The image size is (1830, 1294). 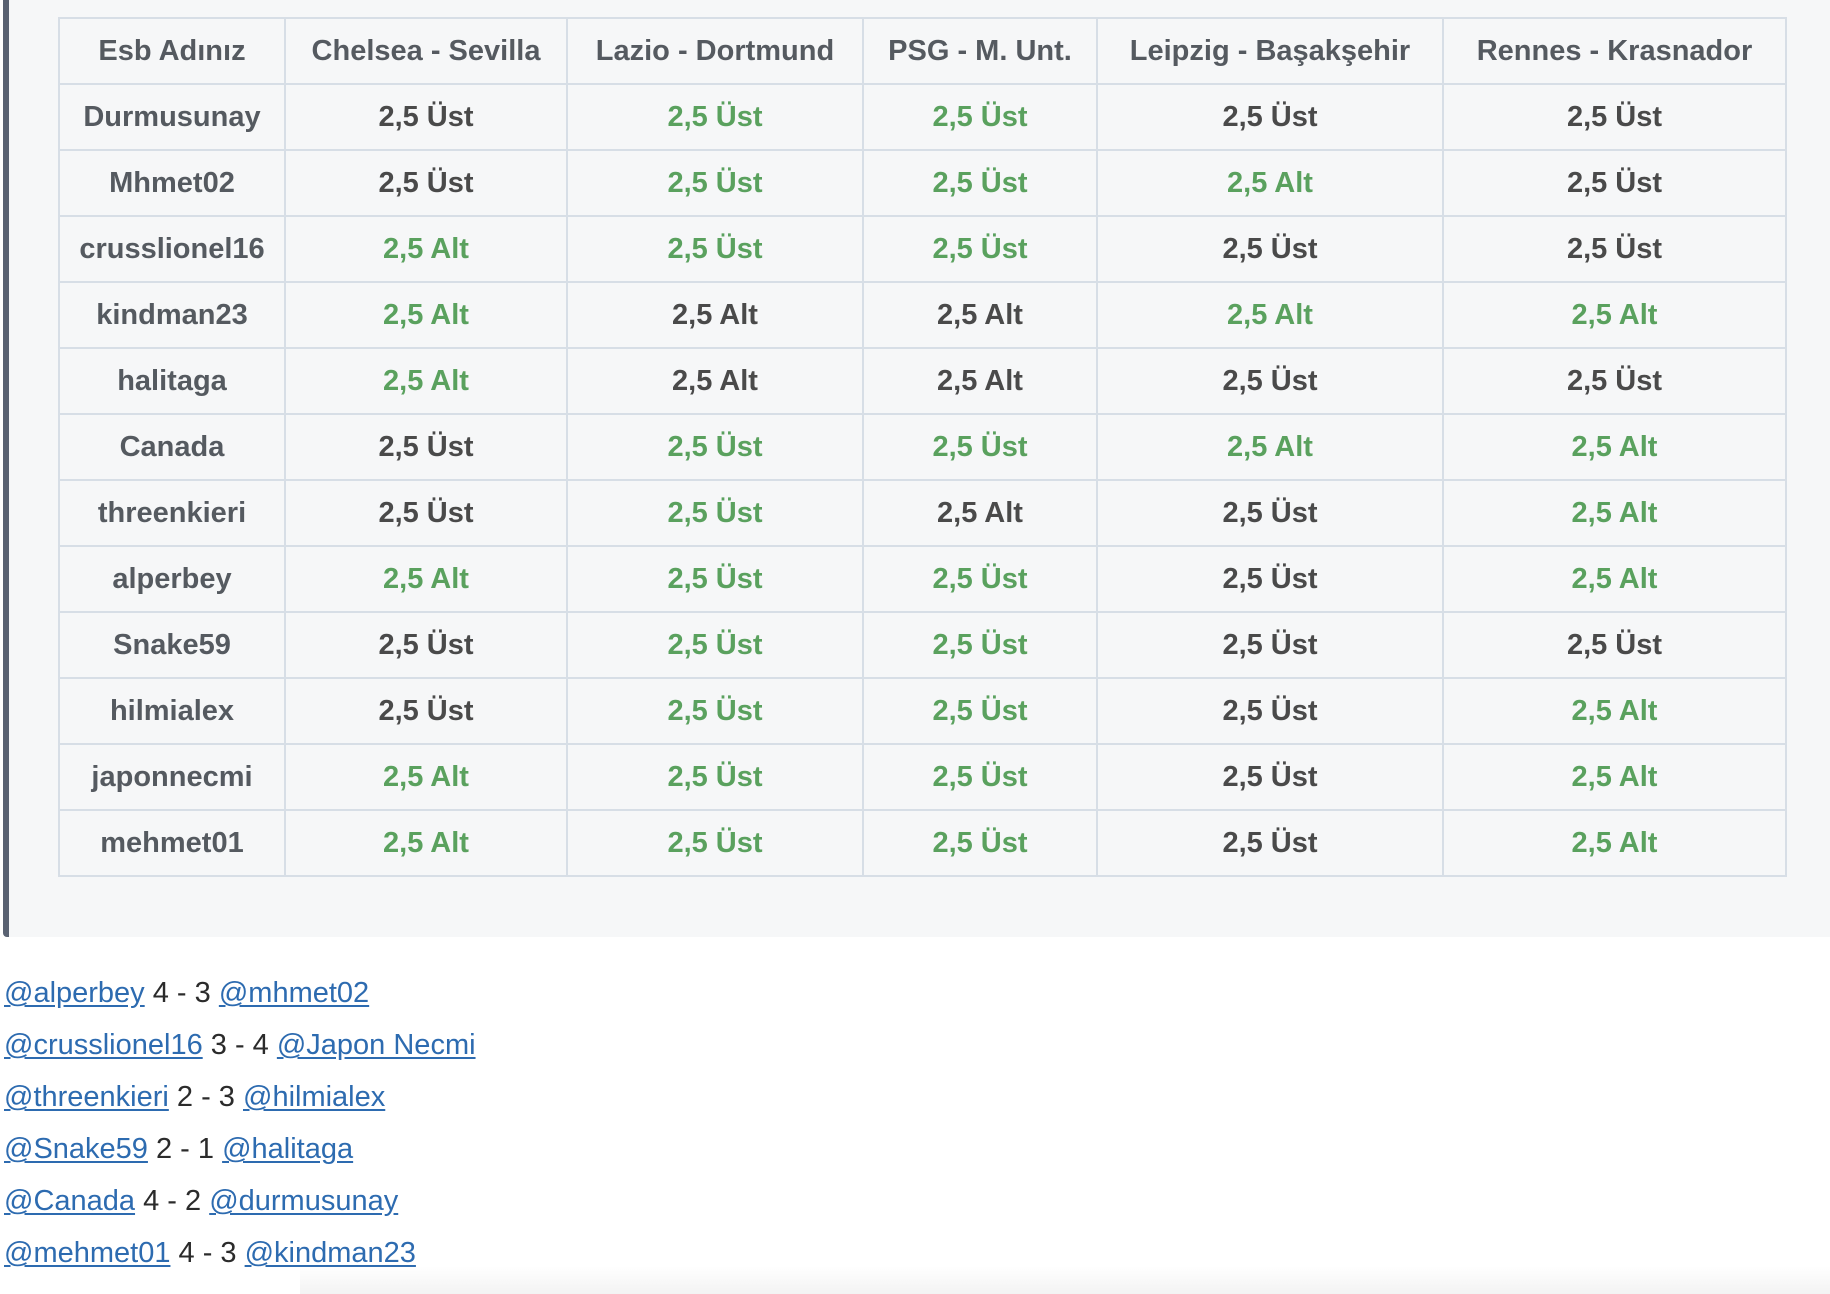 What do you see at coordinates (240, 1092) in the screenshot?
I see `match-result: @threenkieri 2 - 3 @hilmialex` at bounding box center [240, 1092].